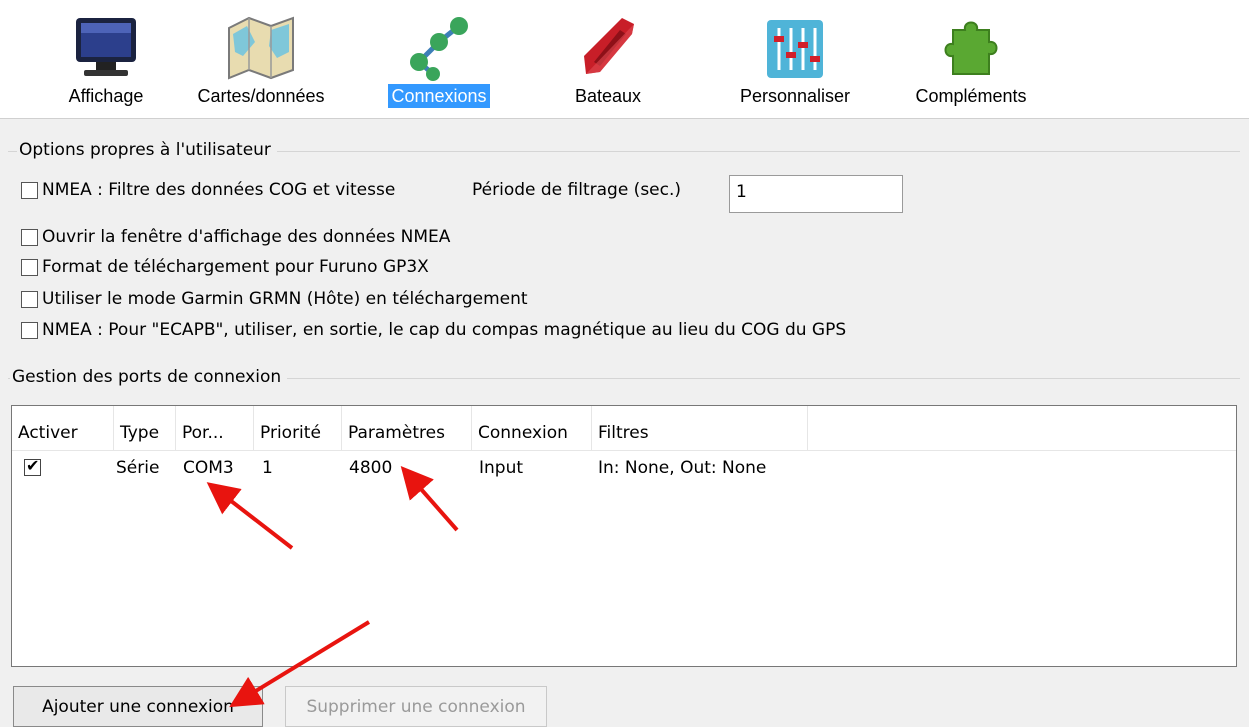  Describe the element at coordinates (29, 330) in the screenshot. I see `checkbox-ecapb` at that location.